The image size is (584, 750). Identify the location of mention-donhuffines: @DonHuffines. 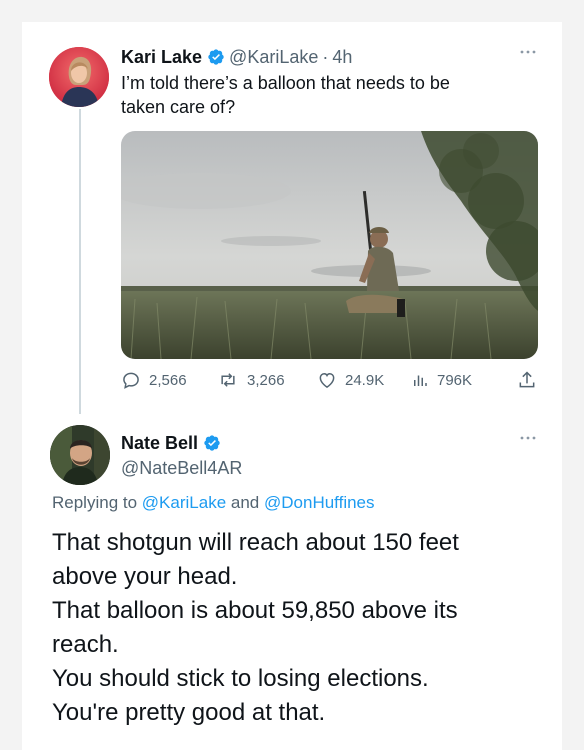
(319, 502).